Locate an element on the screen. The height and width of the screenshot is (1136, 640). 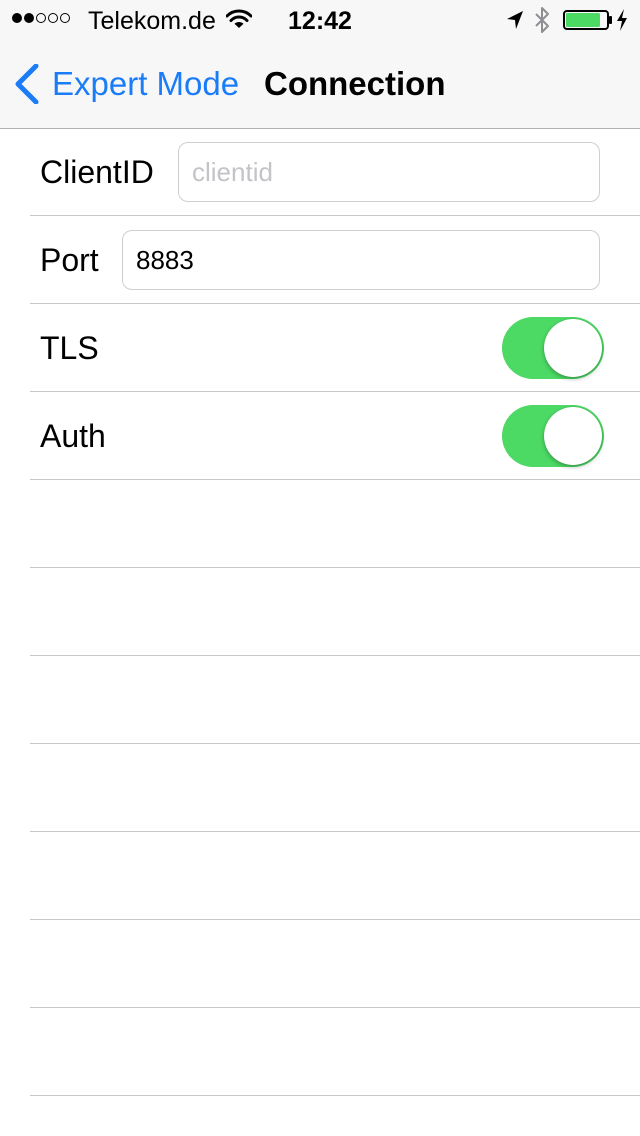
header: Telekom.de 12:42 Expert Mode Connection is located at coordinates (320, 64).